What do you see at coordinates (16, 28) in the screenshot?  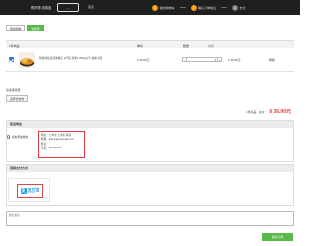 I see `tab-continue-shopping: 继续购物` at bounding box center [16, 28].